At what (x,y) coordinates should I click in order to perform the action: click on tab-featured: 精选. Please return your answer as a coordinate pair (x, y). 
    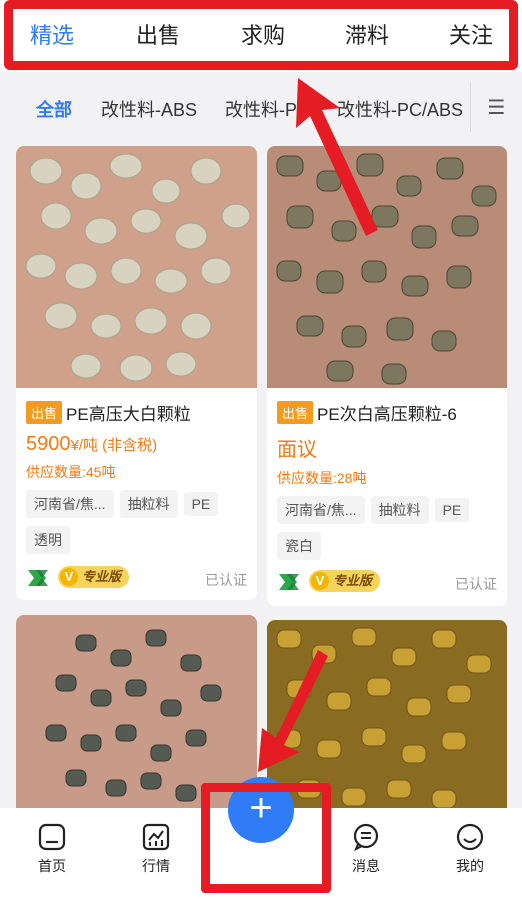
    Looking at the image, I should click on (52, 34).